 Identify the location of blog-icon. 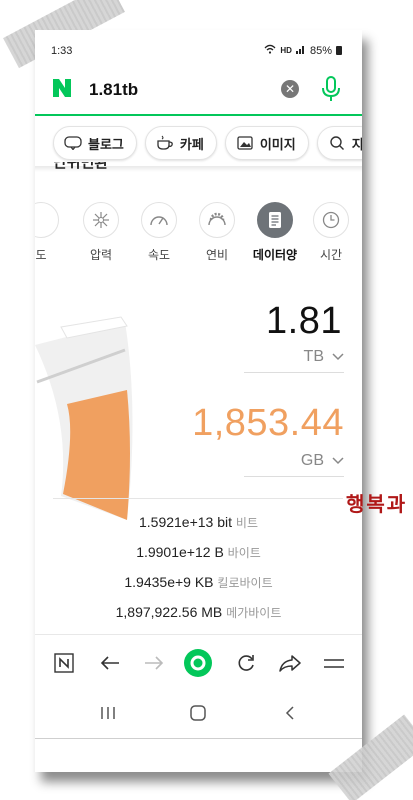
(73, 143).